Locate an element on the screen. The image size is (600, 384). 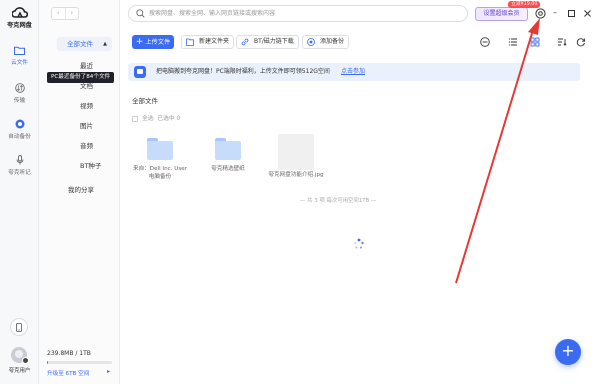
file-name: 夸克网盘功能介绍.jpg is located at coordinates (296, 175).